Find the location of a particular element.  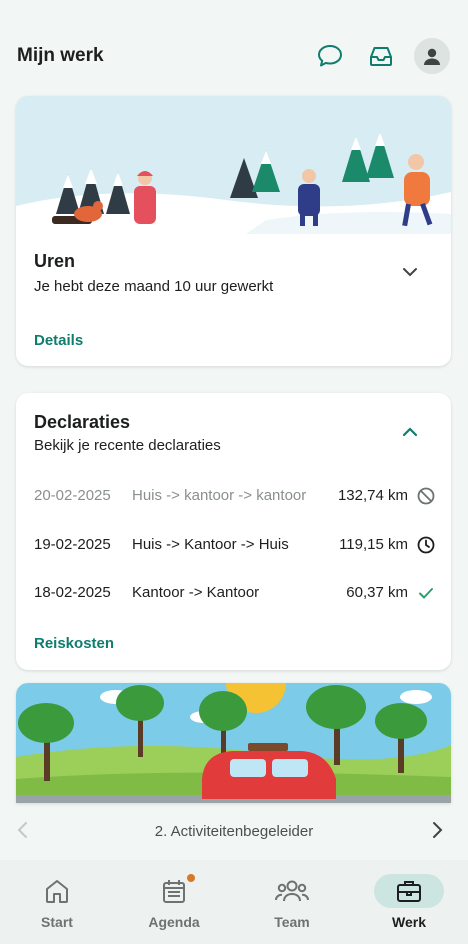

next-button is located at coordinates (437, 832).